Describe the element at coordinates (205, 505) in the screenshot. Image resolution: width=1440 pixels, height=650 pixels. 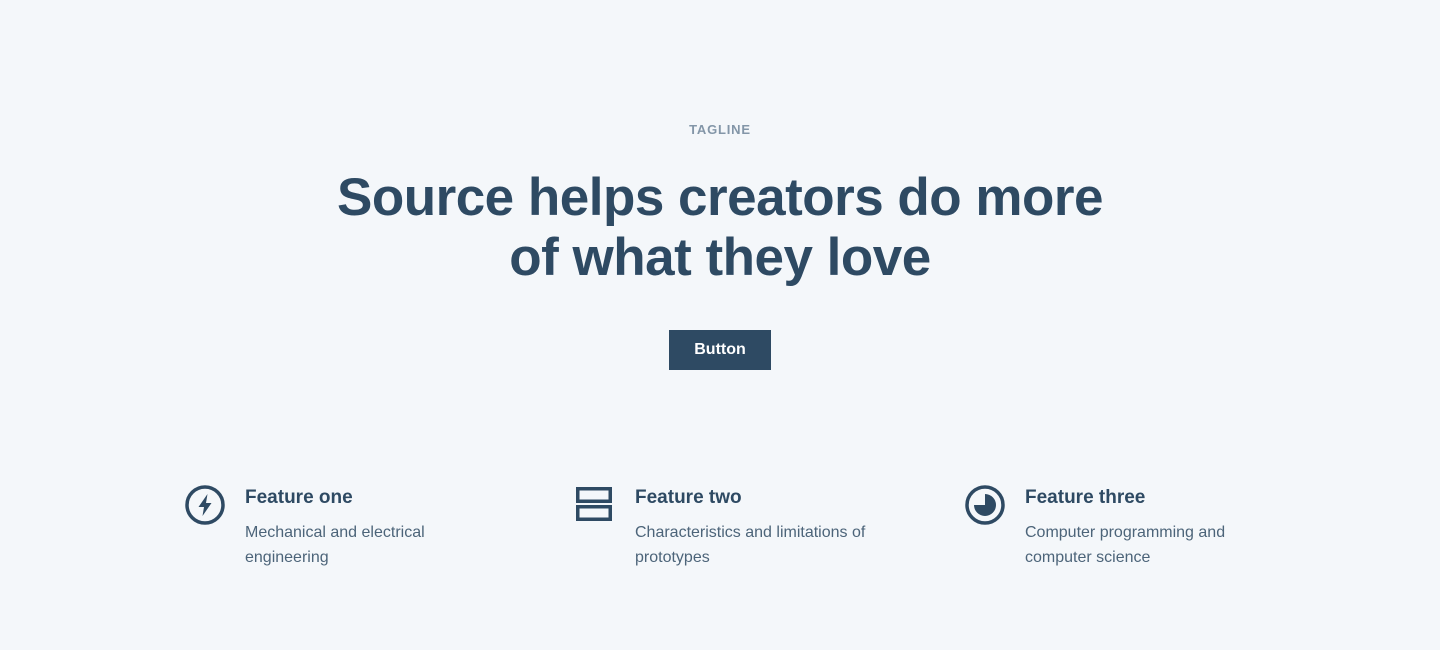
I see `lightning-icon` at that location.